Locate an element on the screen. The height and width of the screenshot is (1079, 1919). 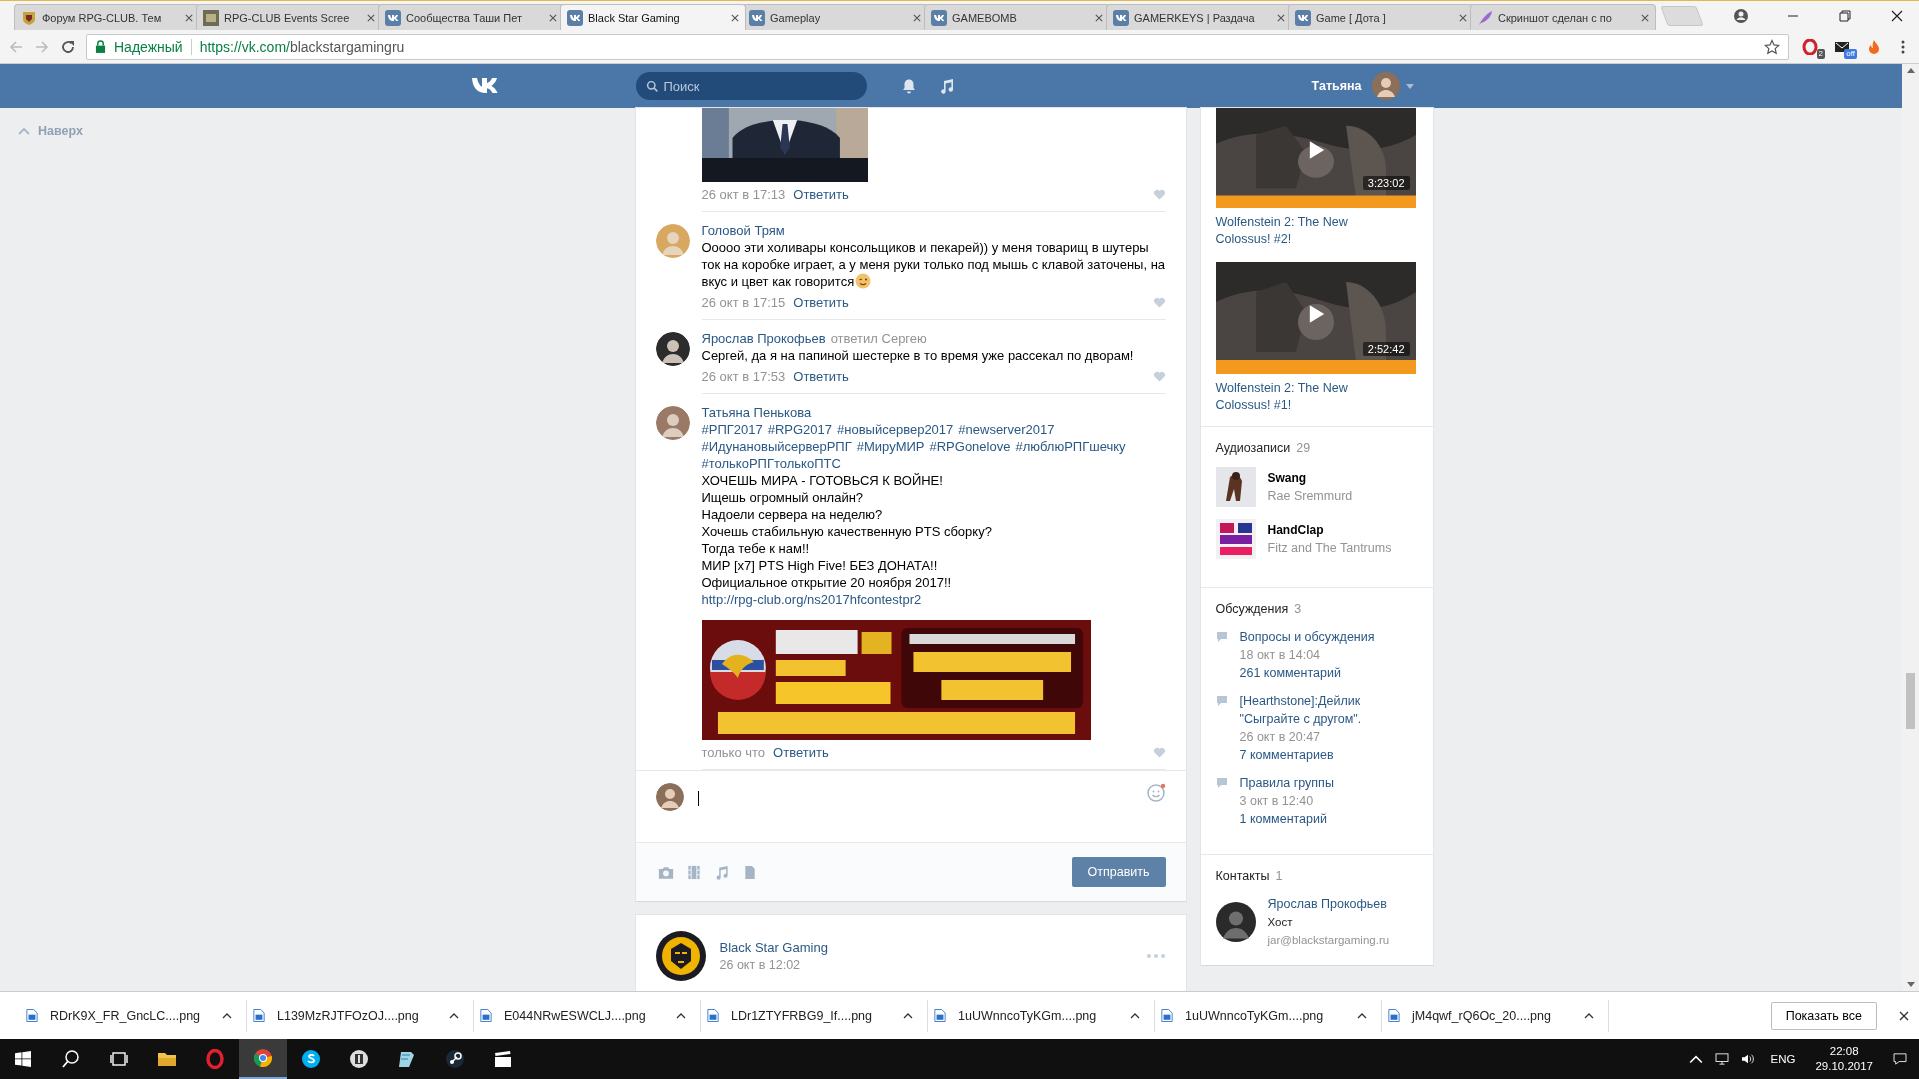
scrollbar is located at coordinates (1910, 527).